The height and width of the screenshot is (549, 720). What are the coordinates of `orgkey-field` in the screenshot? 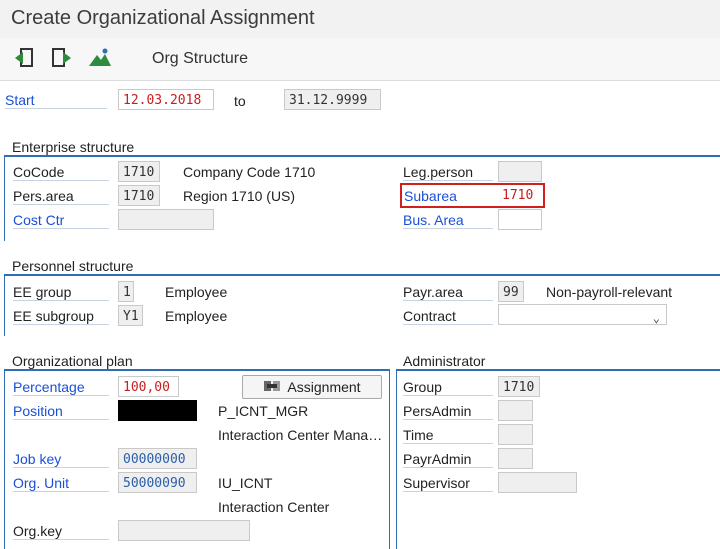 It's located at (184, 530).